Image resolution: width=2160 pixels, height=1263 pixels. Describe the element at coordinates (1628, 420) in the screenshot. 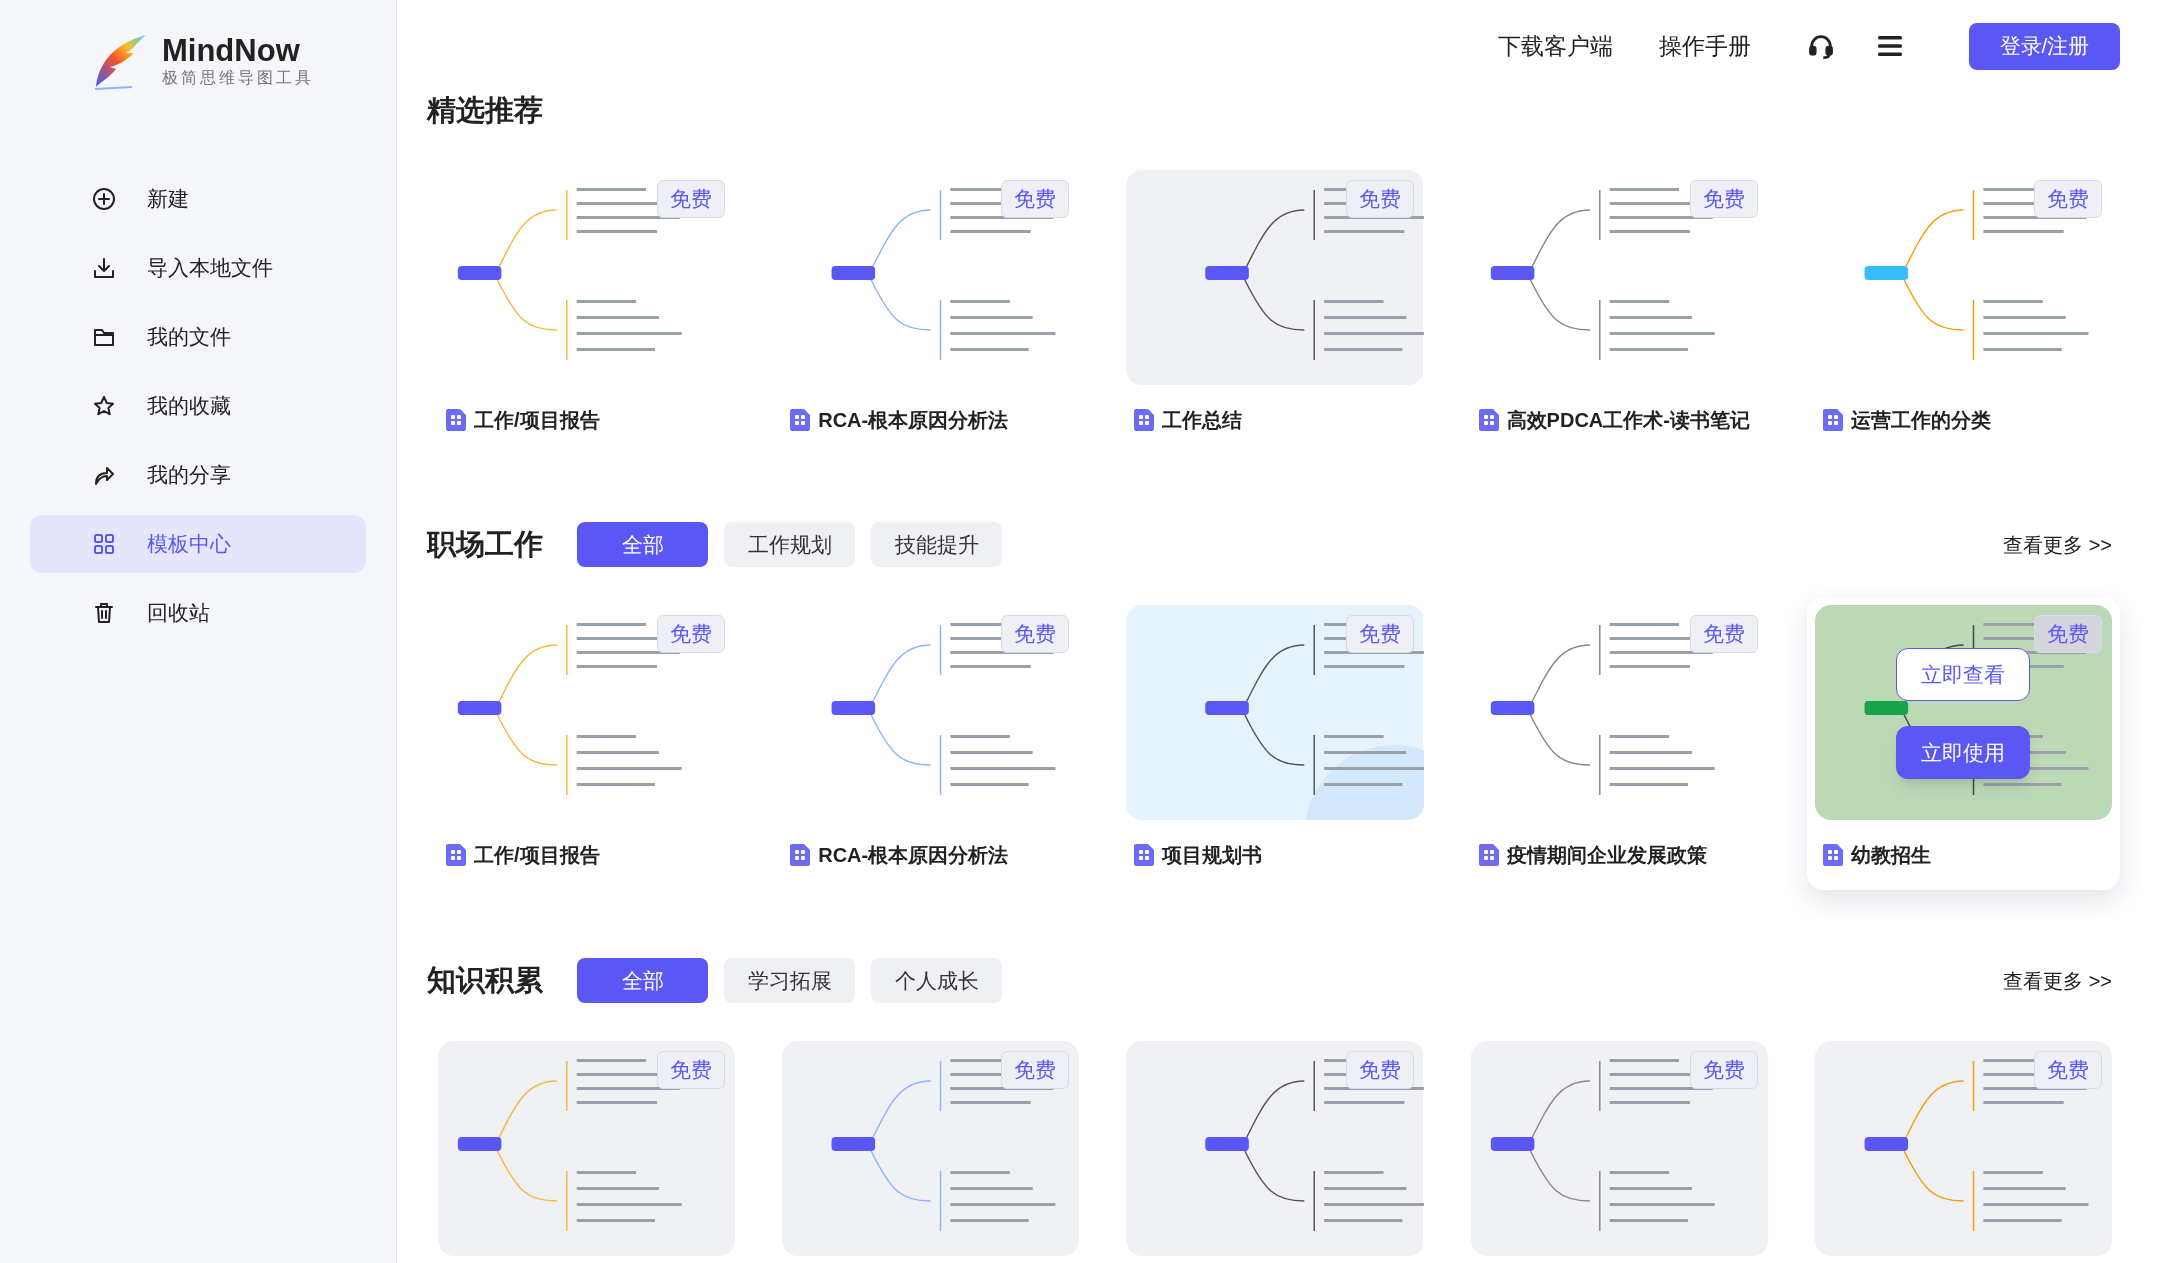

I see `template-title: 高效PDCA工作术-读书笔记` at that location.